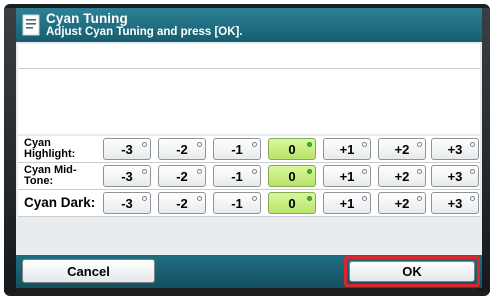 The image size is (494, 300). Describe the element at coordinates (455, 149) in the screenshot. I see `highlight-option-plus3: +3` at that location.